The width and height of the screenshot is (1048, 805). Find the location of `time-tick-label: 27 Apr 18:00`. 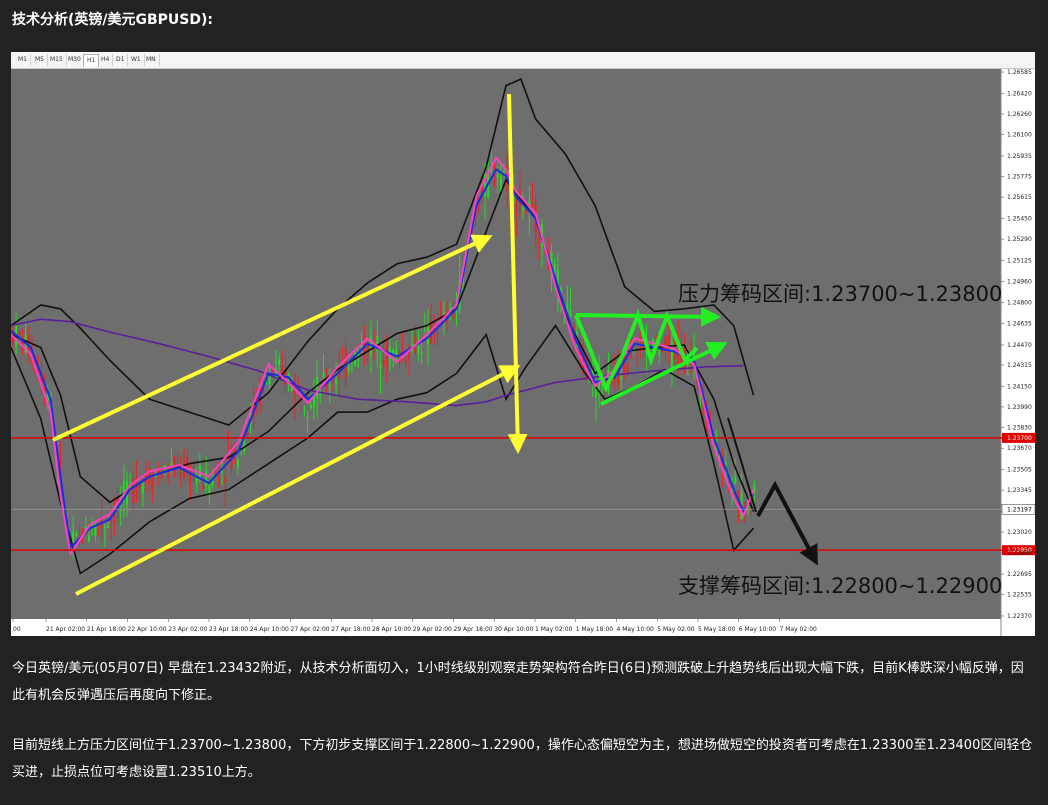

time-tick-label: 27 Apr 18:00 is located at coordinates (350, 629).